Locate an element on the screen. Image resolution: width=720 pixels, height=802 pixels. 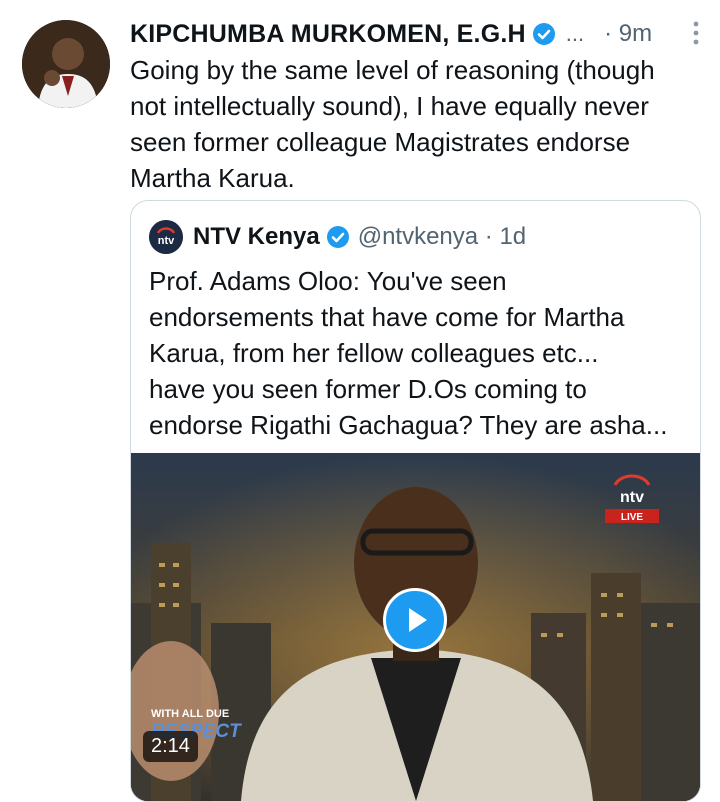
play-icon is located at coordinates (418, 620).